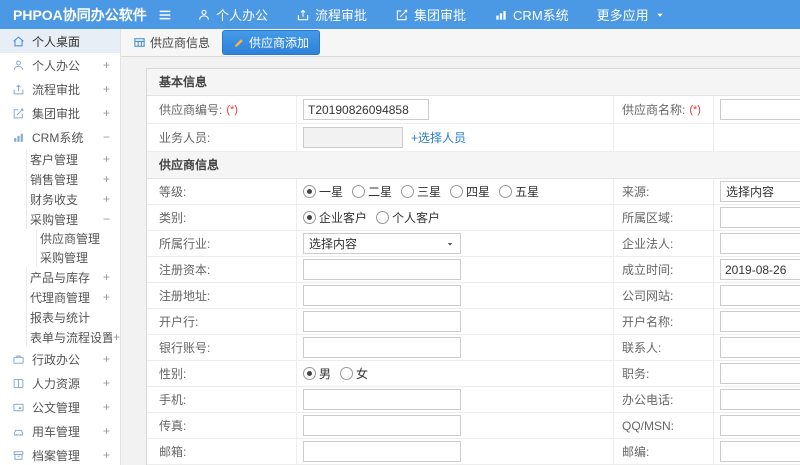 Image resolution: width=800 pixels, height=465 pixels. What do you see at coordinates (470, 191) in the screenshot?
I see `grade-option: 四星` at bounding box center [470, 191].